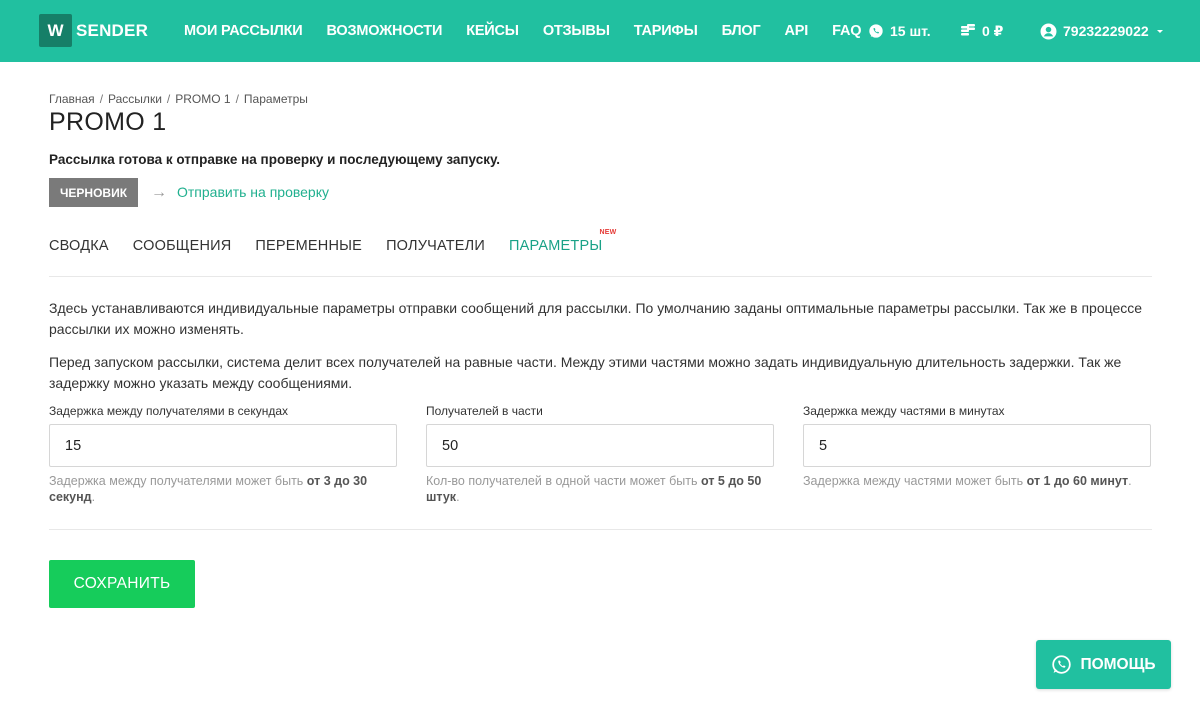 The height and width of the screenshot is (718, 1200). What do you see at coordinates (1159, 31) in the screenshot?
I see `chevron-down-icon` at bounding box center [1159, 31].